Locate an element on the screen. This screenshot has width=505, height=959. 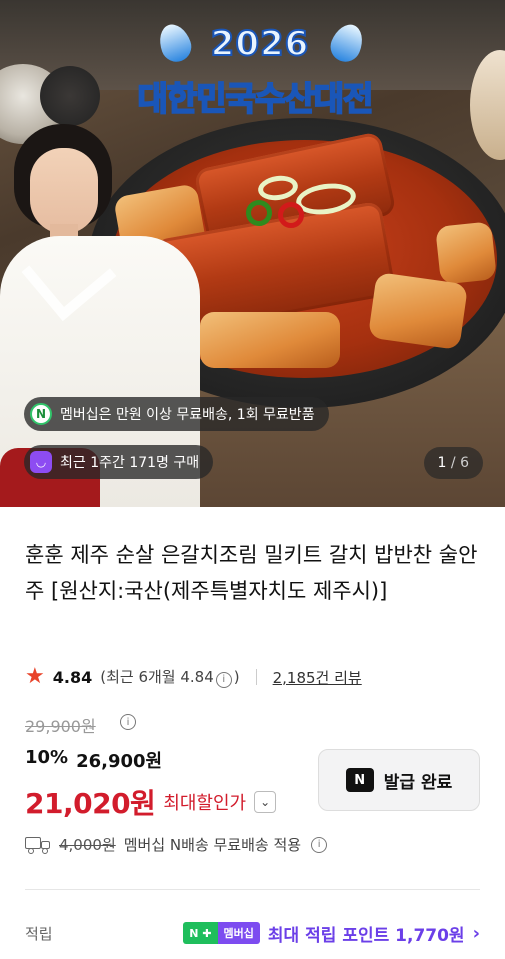
original-price: 29,900원 is located at coordinates (60, 726).